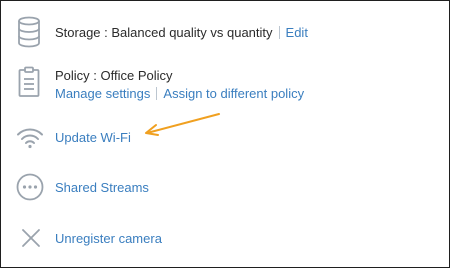  What do you see at coordinates (30, 187) in the screenshot?
I see `more-icon` at bounding box center [30, 187].